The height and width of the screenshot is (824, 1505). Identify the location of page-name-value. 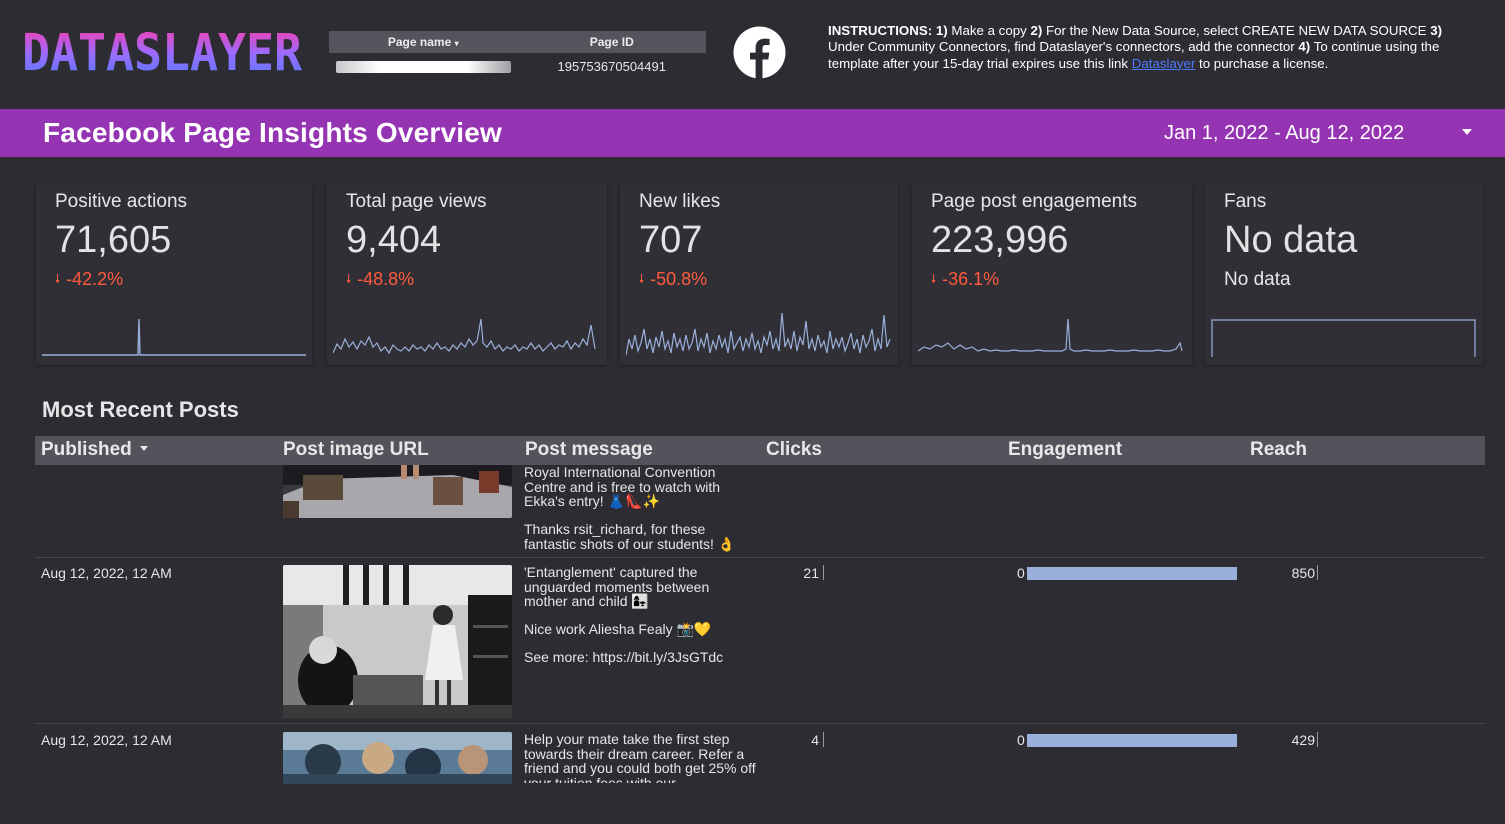
(423, 67).